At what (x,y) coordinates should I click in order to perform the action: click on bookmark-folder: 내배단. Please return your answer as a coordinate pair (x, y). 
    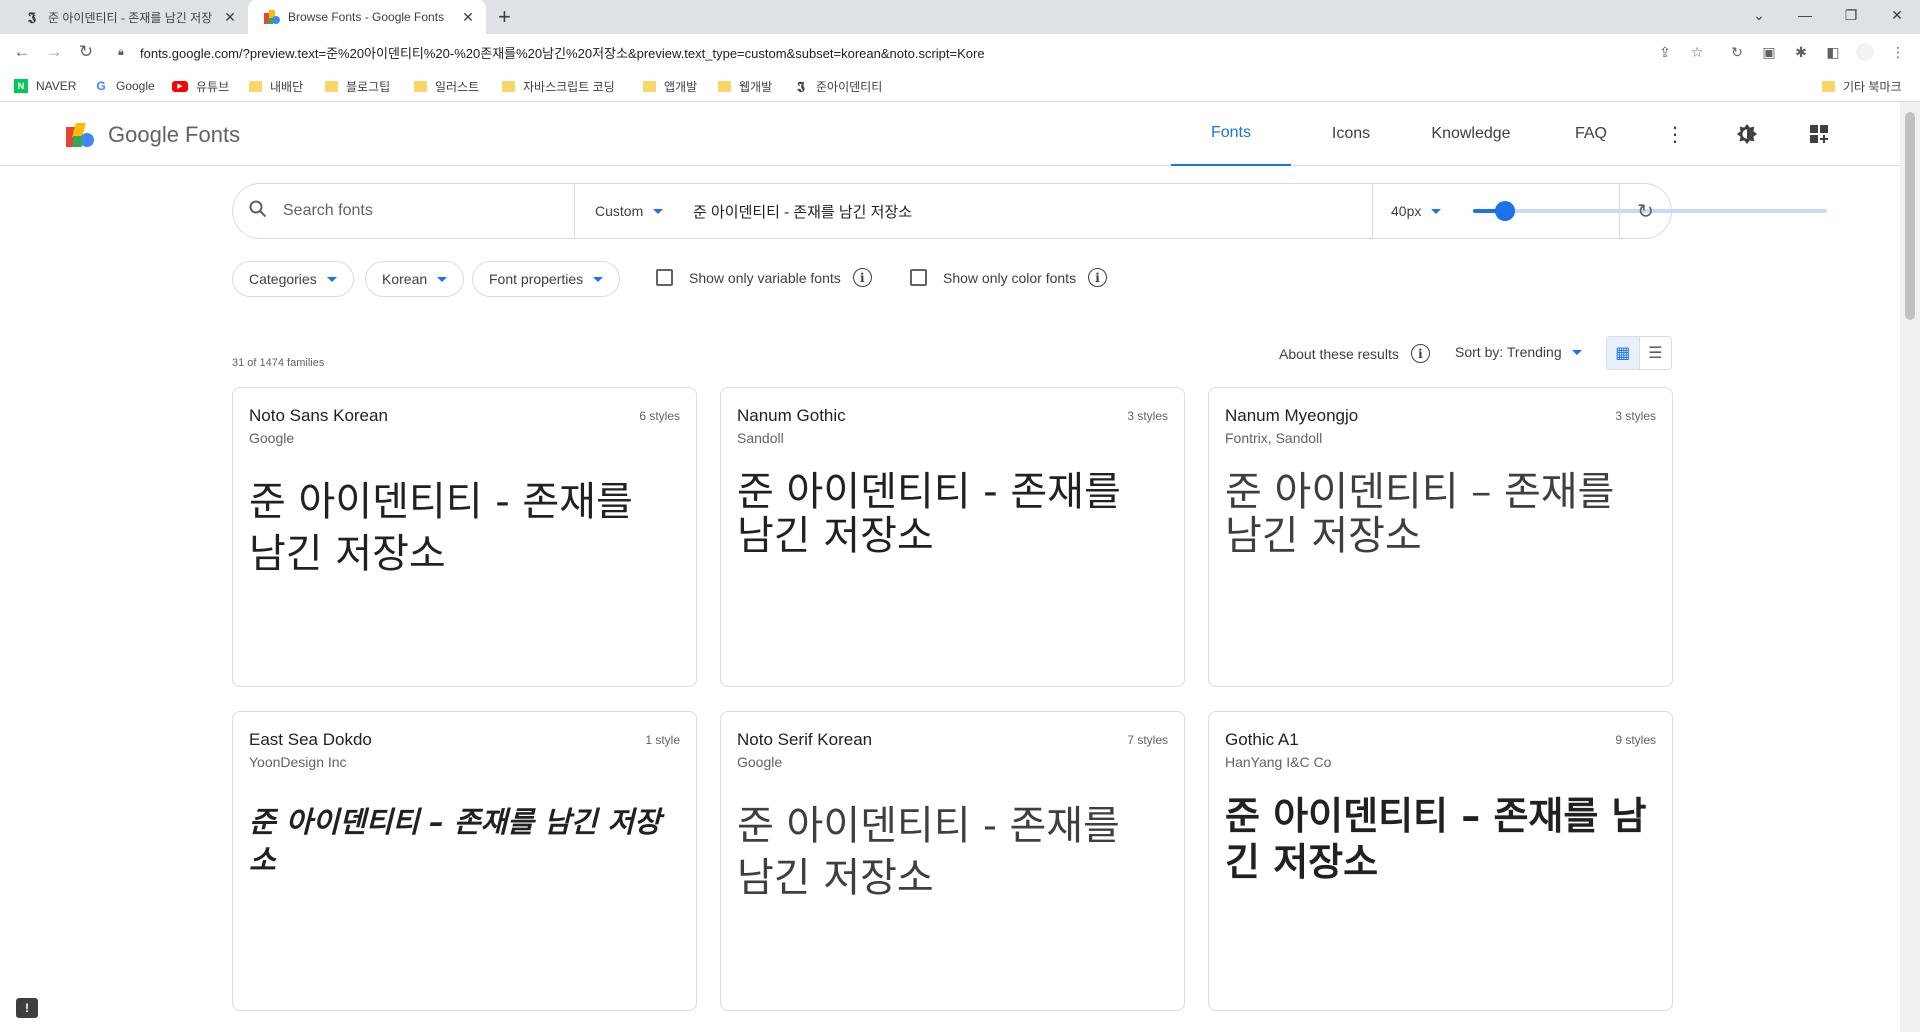
    Looking at the image, I should click on (276, 86).